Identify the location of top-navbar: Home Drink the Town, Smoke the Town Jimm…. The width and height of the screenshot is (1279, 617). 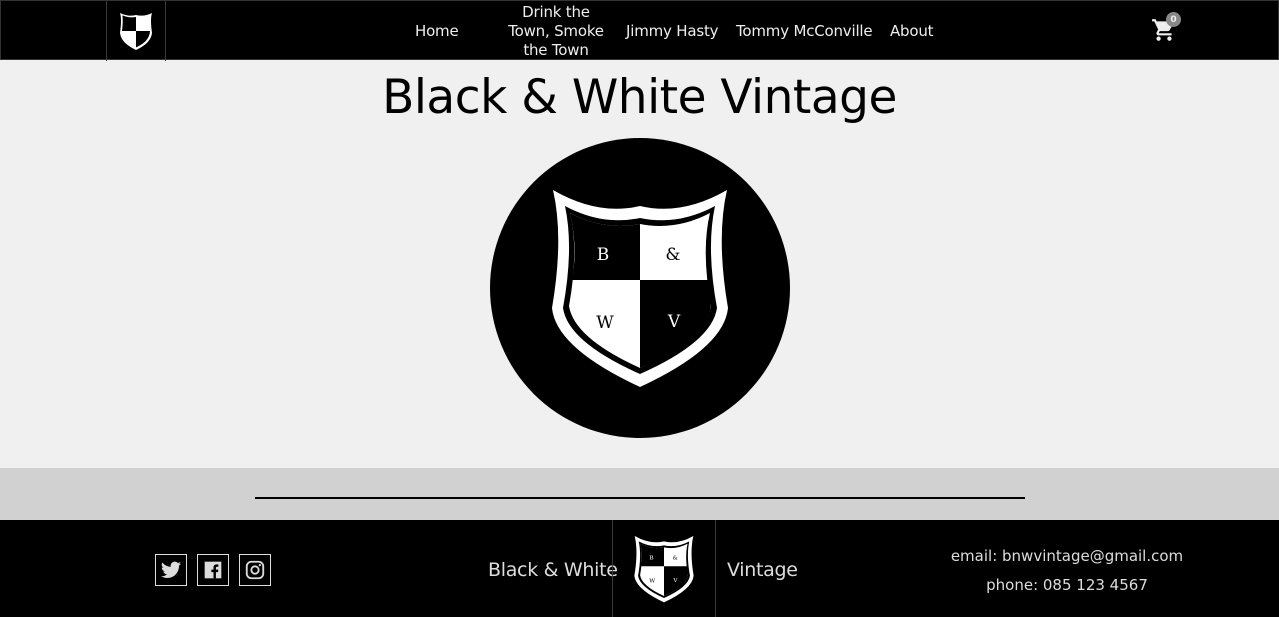
(639, 30).